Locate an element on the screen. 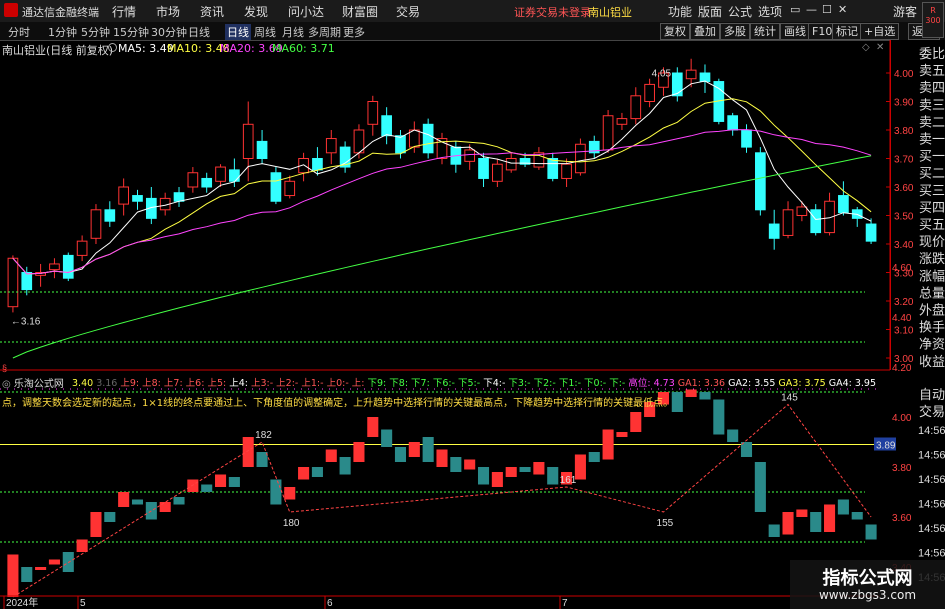 The height and width of the screenshot is (609, 945). legend-item: 下0:- is located at coordinates (597, 383).